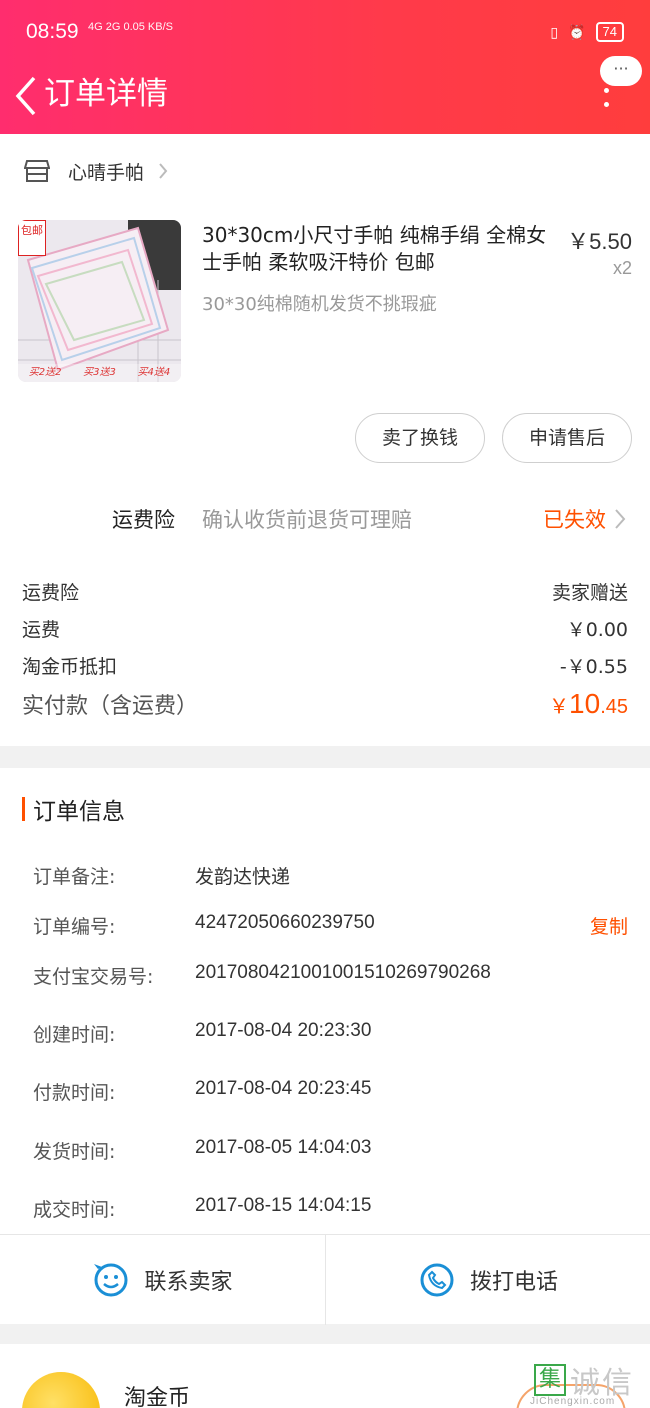  Describe the element at coordinates (573, 1401) in the screenshot. I see `watermark-url: JiChengxin.com` at that location.